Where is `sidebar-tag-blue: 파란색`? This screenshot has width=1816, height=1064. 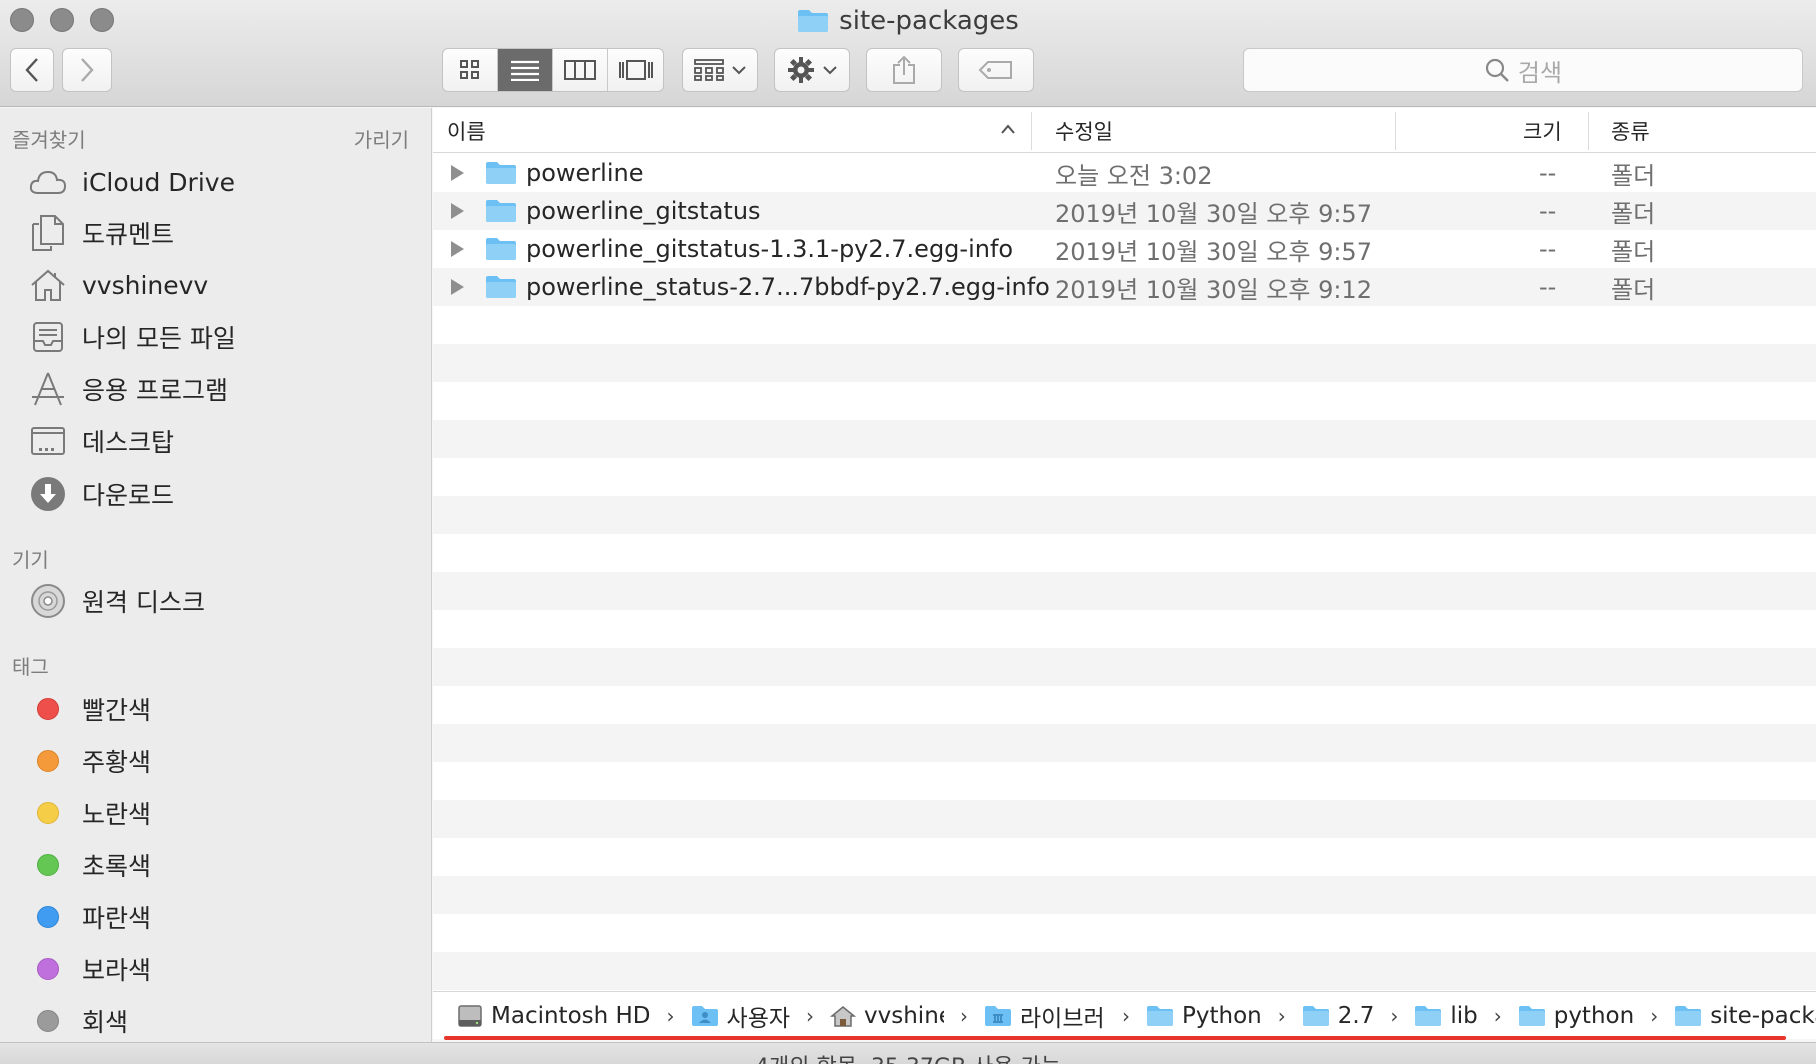 sidebar-tag-blue: 파란색 is located at coordinates (223, 917).